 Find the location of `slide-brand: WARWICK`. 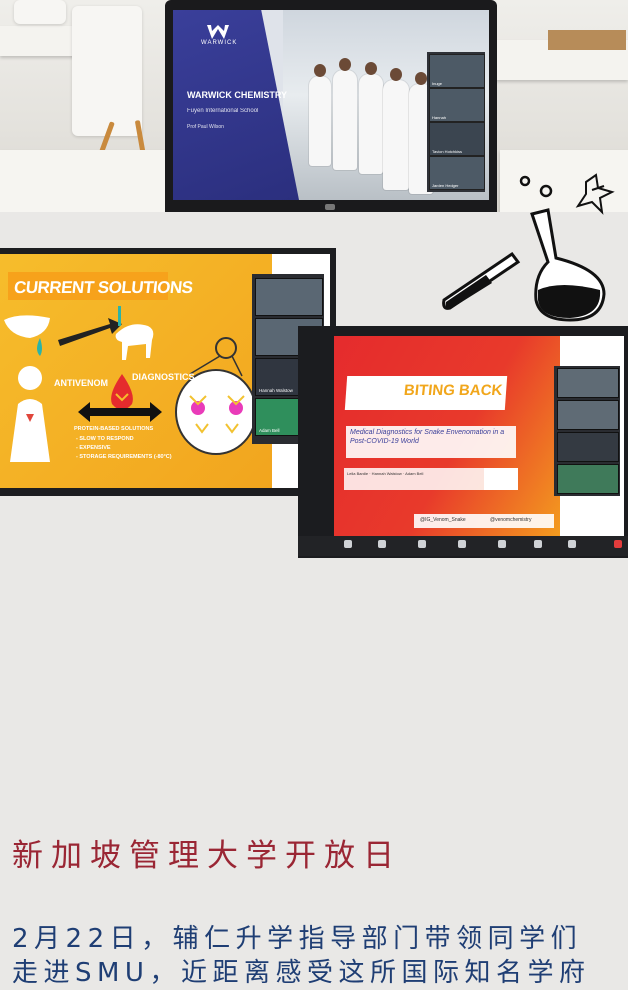

slide-brand: WARWICK is located at coordinates (219, 43).